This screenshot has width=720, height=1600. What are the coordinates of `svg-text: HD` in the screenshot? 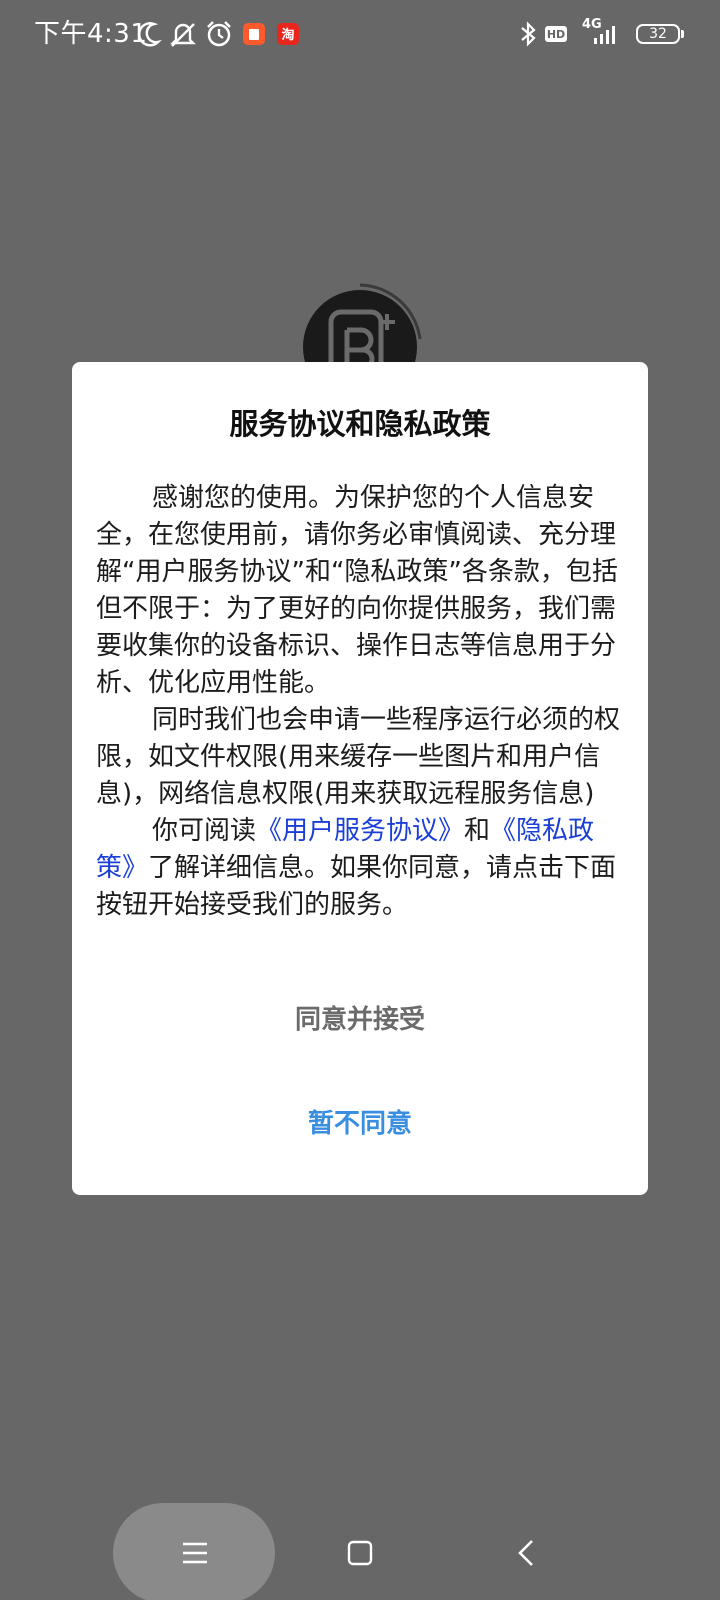 It's located at (556, 34).